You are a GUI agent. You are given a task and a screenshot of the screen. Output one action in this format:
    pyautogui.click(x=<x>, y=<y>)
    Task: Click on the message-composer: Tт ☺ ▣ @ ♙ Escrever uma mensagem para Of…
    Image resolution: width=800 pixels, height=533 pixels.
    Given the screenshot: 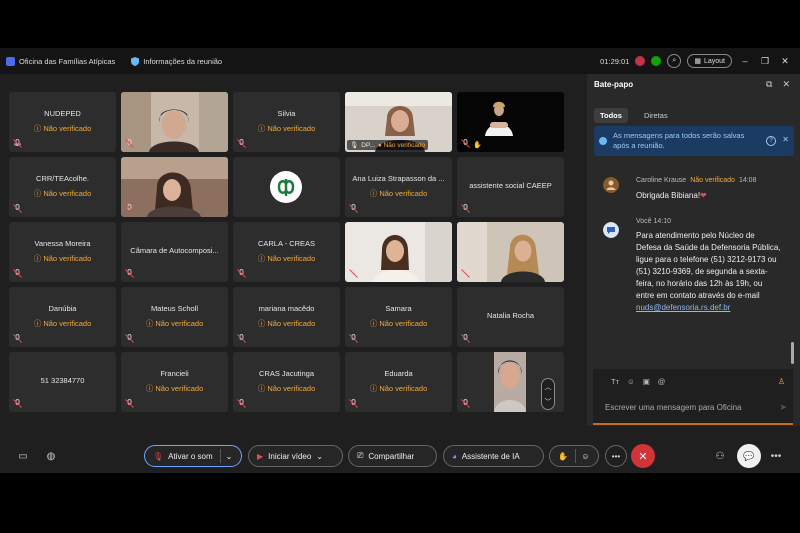 What is the action you would take?
    pyautogui.click(x=693, y=397)
    